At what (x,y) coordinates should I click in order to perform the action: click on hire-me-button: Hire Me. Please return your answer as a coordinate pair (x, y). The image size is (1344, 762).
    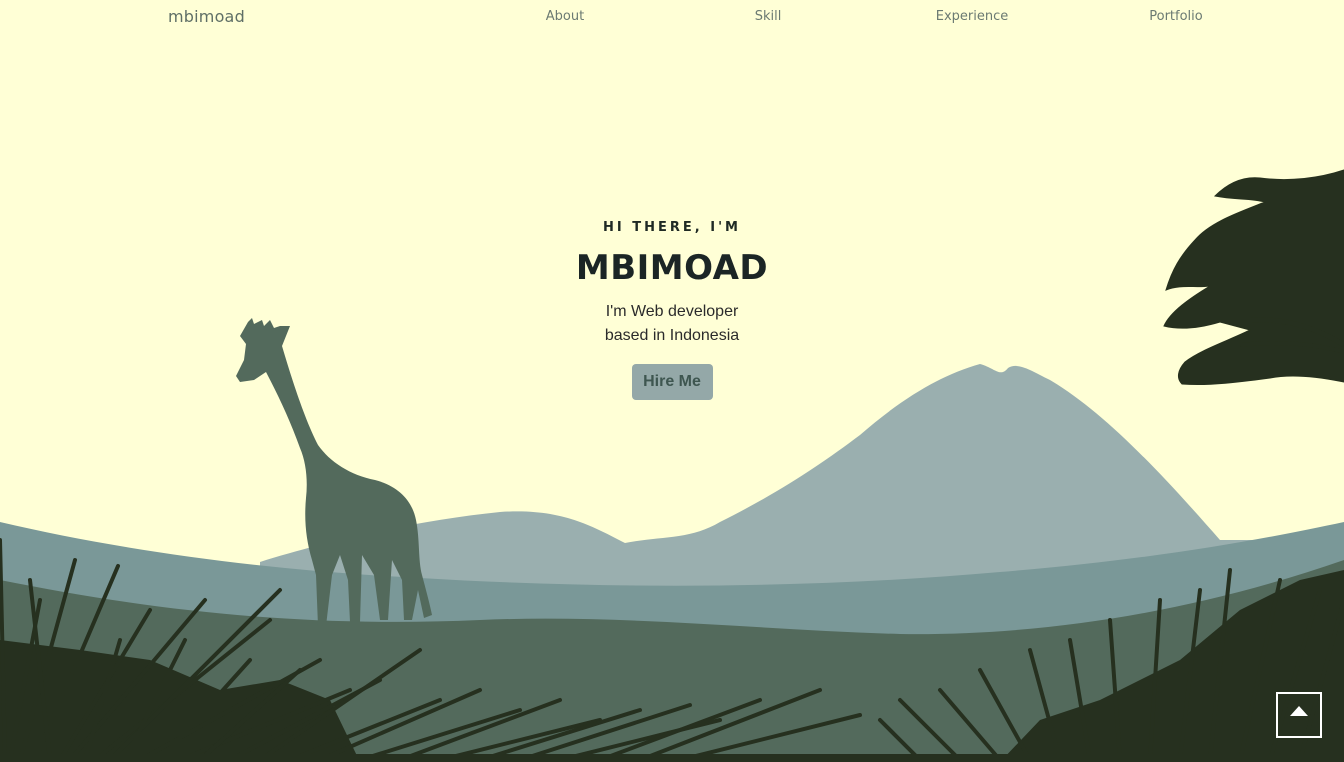
    Looking at the image, I should click on (672, 382).